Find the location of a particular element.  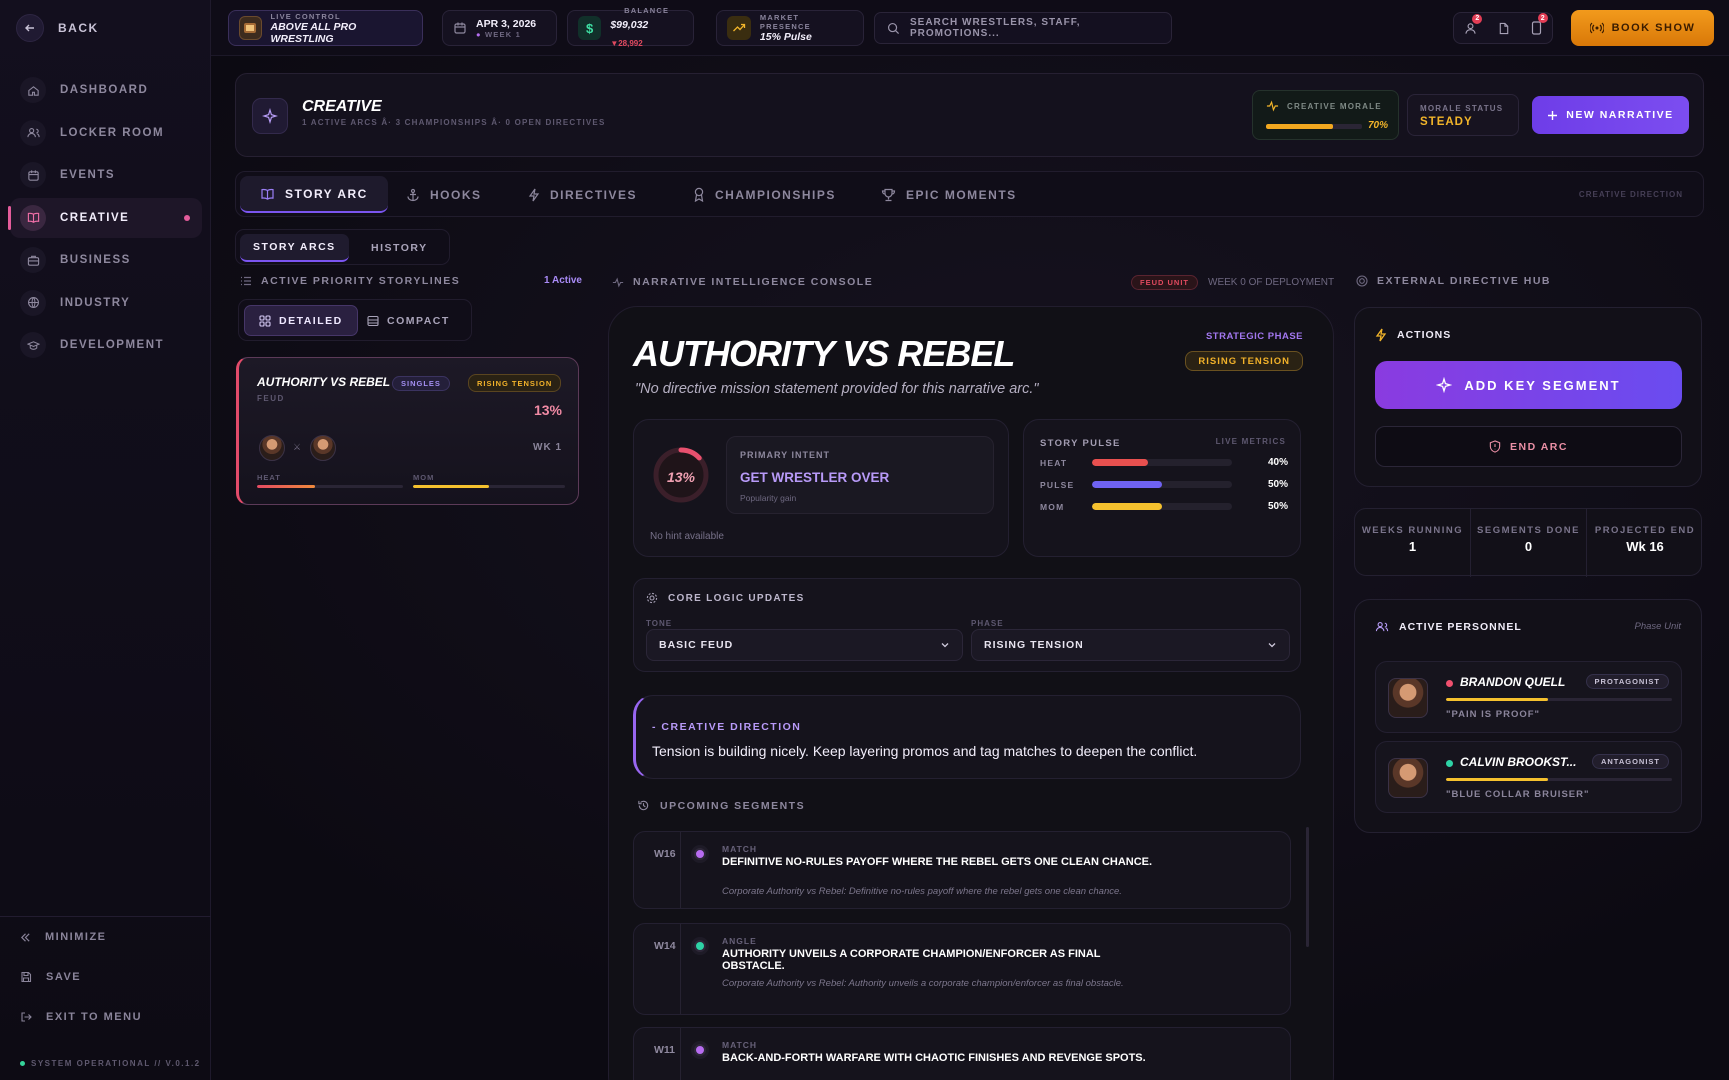

book-show-button: BOOK SHOW is located at coordinates (1642, 28).